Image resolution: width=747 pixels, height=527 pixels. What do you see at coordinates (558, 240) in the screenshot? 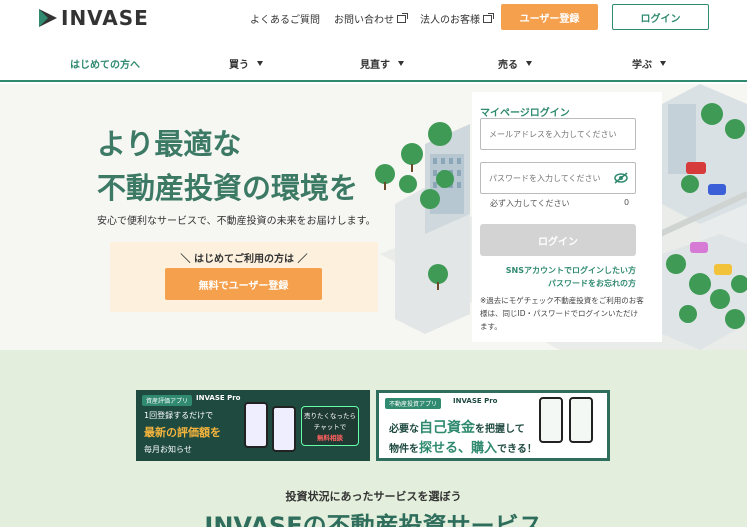
I see `login-button: ログイン` at bounding box center [558, 240].